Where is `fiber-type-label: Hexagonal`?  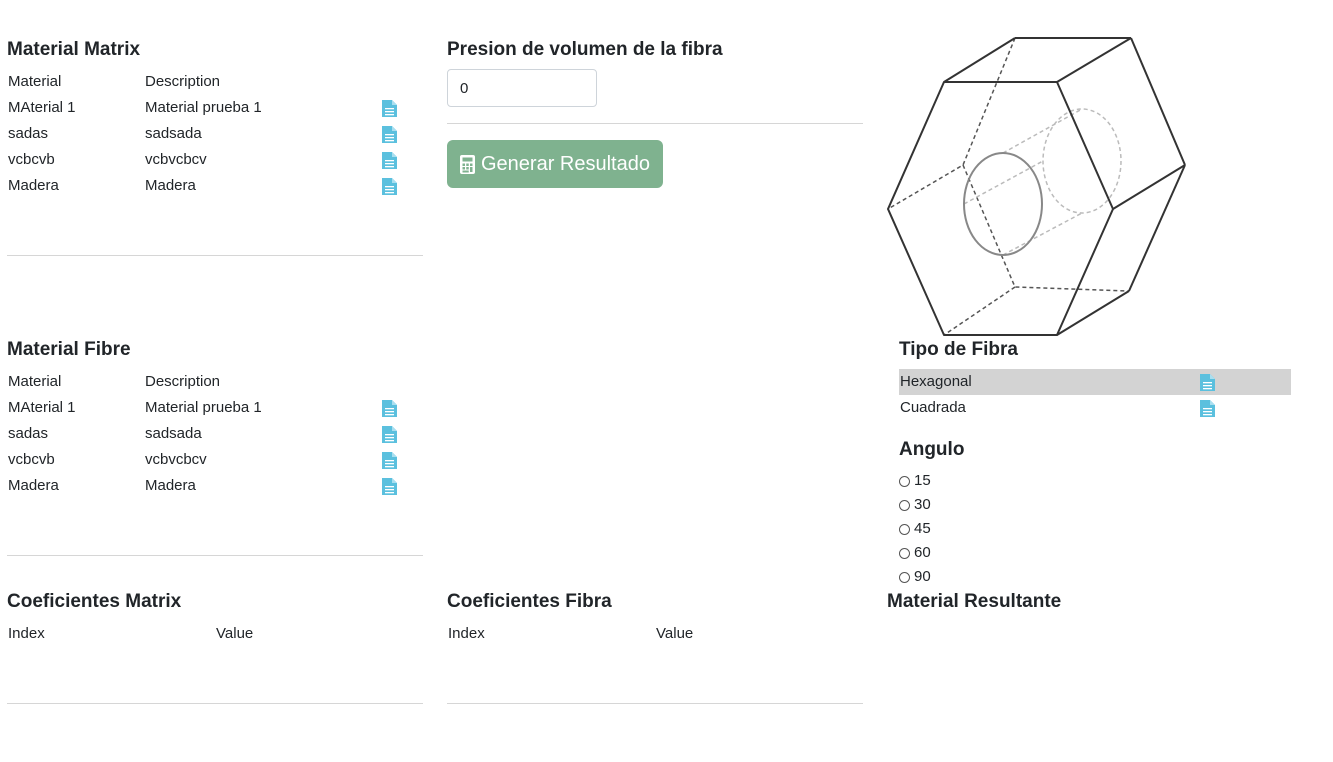 fiber-type-label: Hexagonal is located at coordinates (936, 381).